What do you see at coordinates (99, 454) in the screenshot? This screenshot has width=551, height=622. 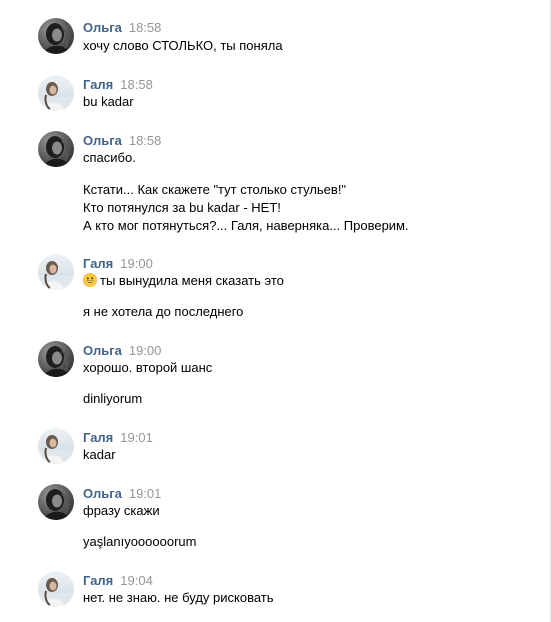 I see `message-text: kadar` at bounding box center [99, 454].